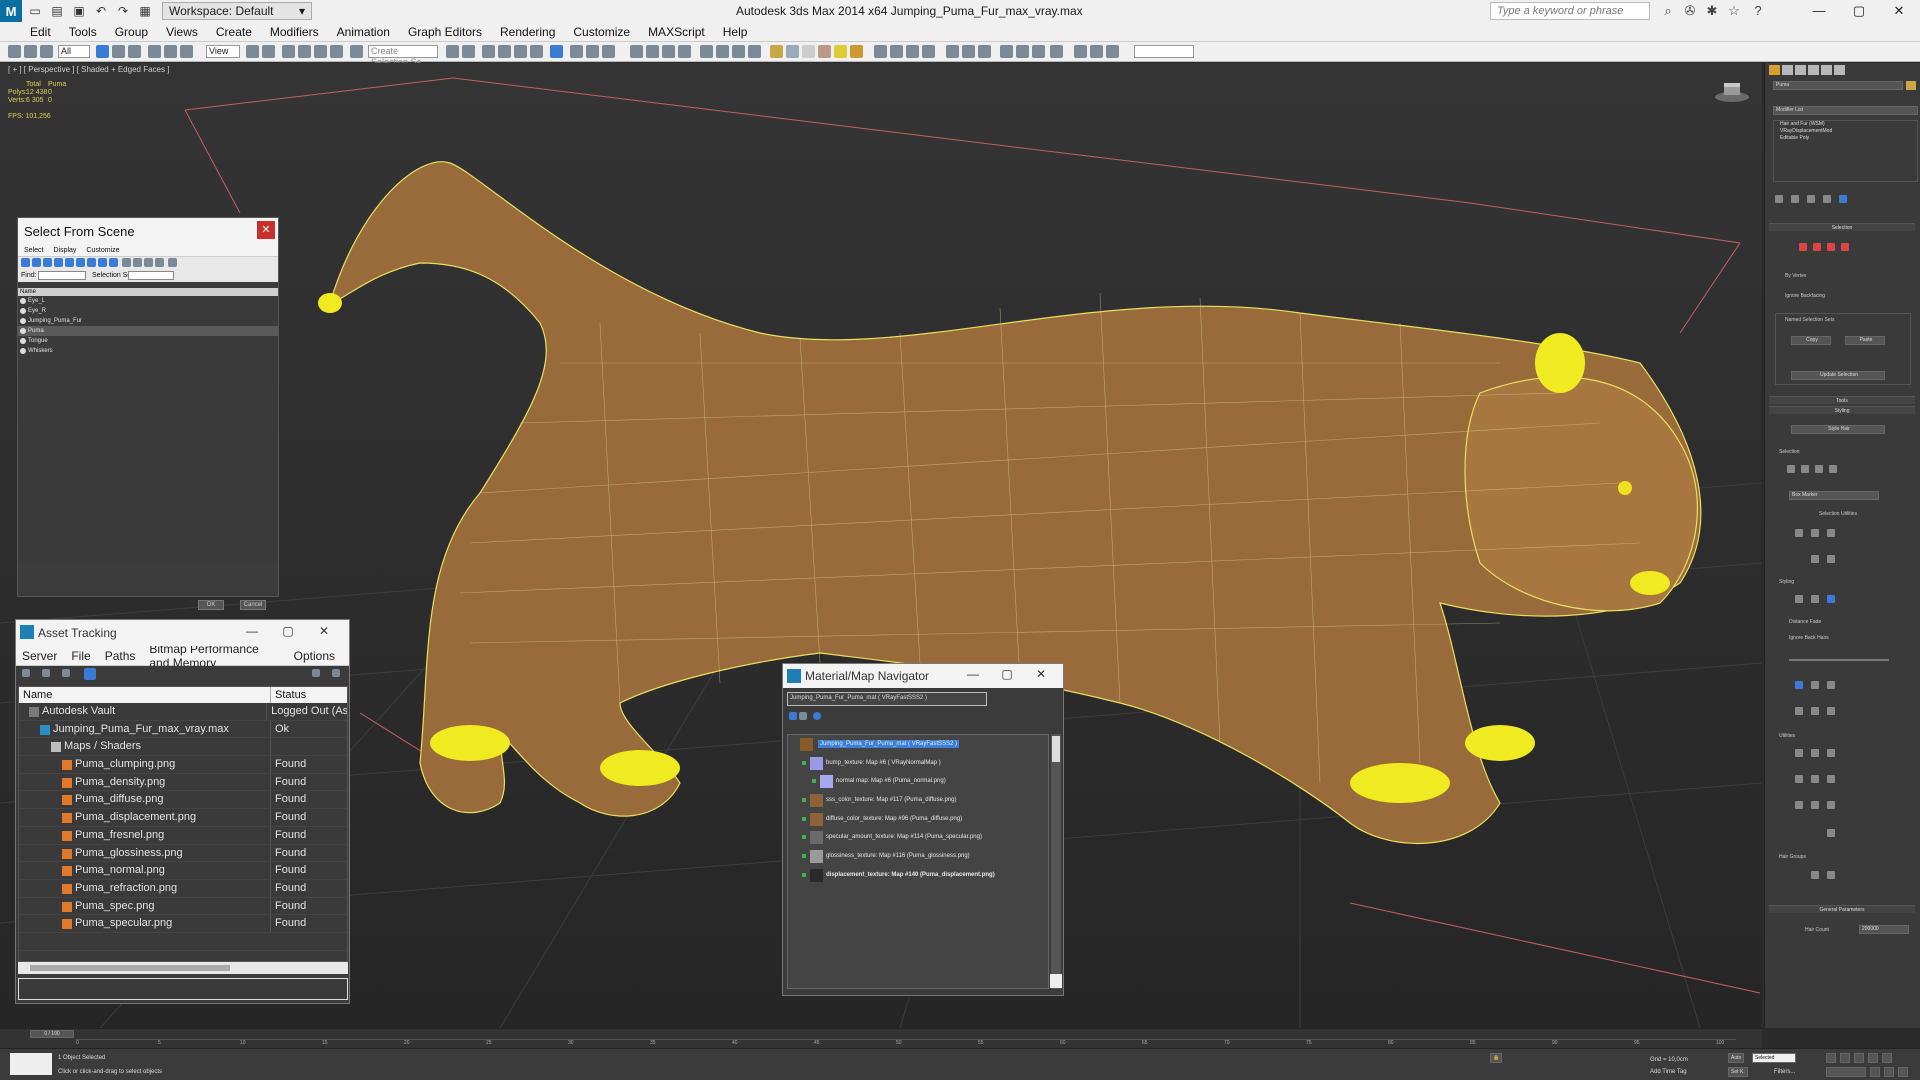  I want to click on view-list-icon, so click(793, 716).